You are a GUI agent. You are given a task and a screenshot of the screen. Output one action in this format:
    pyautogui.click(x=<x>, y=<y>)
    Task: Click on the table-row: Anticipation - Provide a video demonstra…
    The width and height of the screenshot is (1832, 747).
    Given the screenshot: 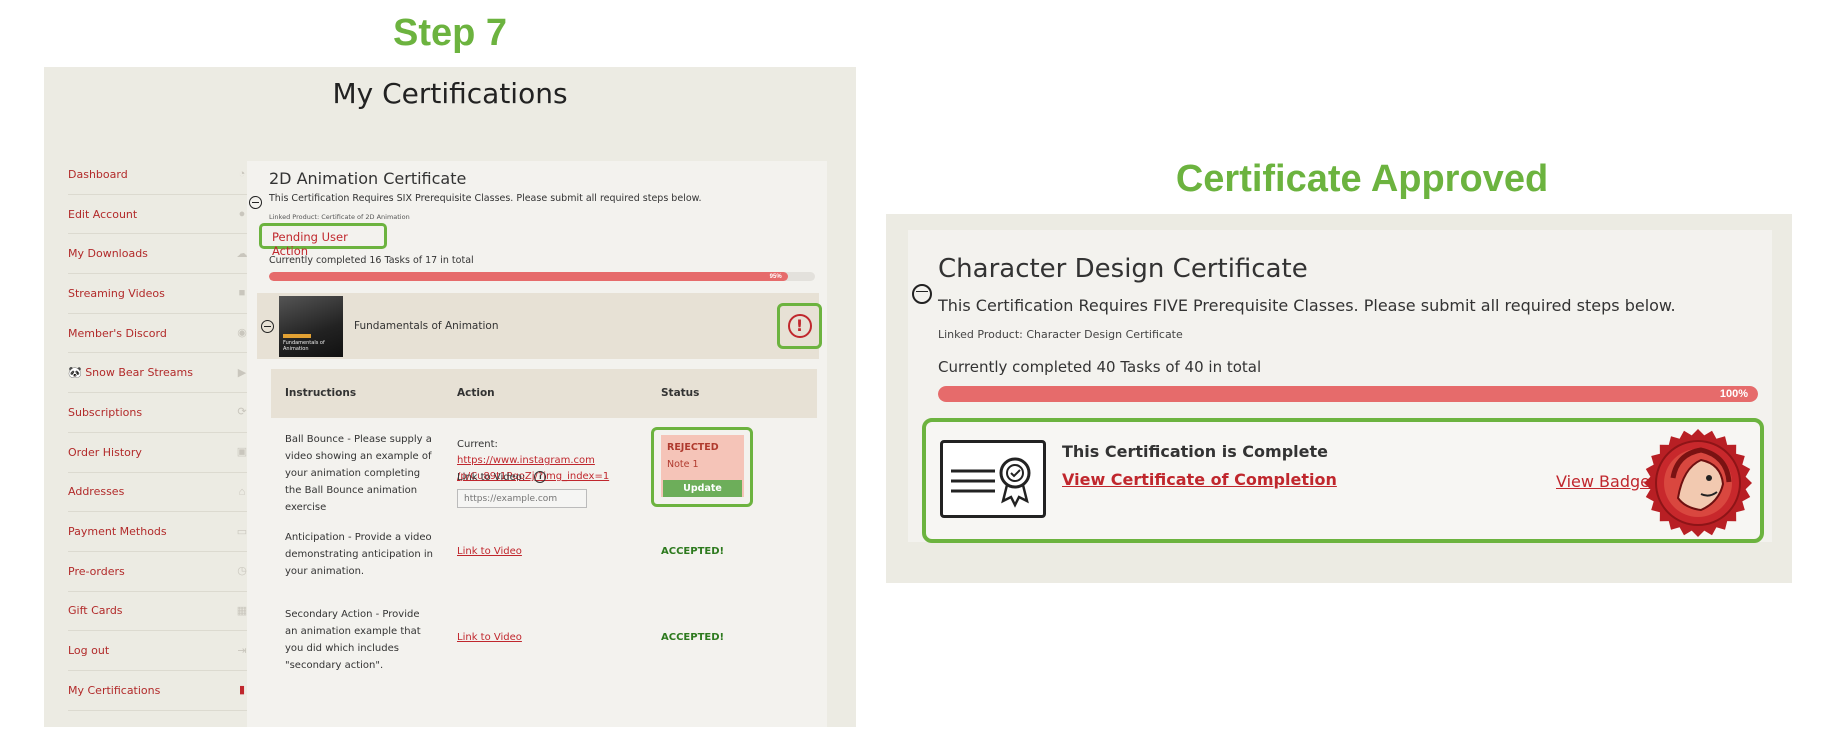 What is the action you would take?
    pyautogui.click(x=544, y=559)
    